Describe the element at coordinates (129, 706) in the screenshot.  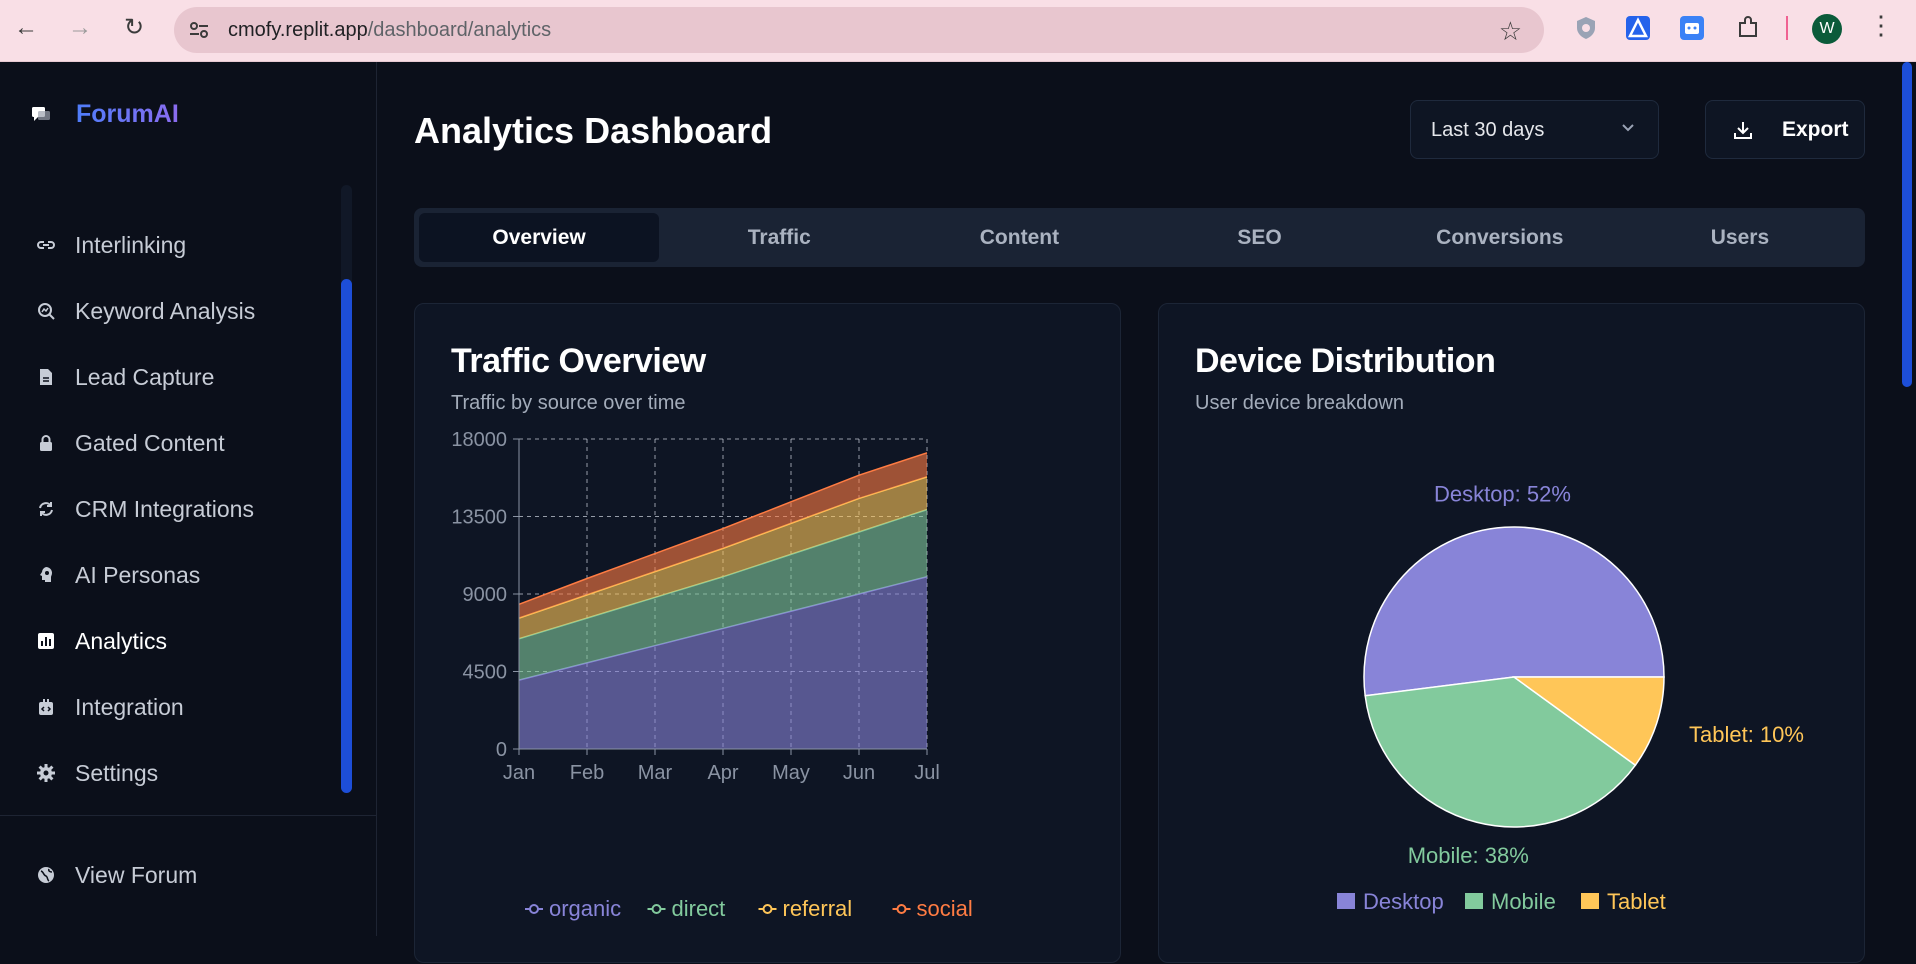
I see `sidebar-item-label: Integration` at that location.